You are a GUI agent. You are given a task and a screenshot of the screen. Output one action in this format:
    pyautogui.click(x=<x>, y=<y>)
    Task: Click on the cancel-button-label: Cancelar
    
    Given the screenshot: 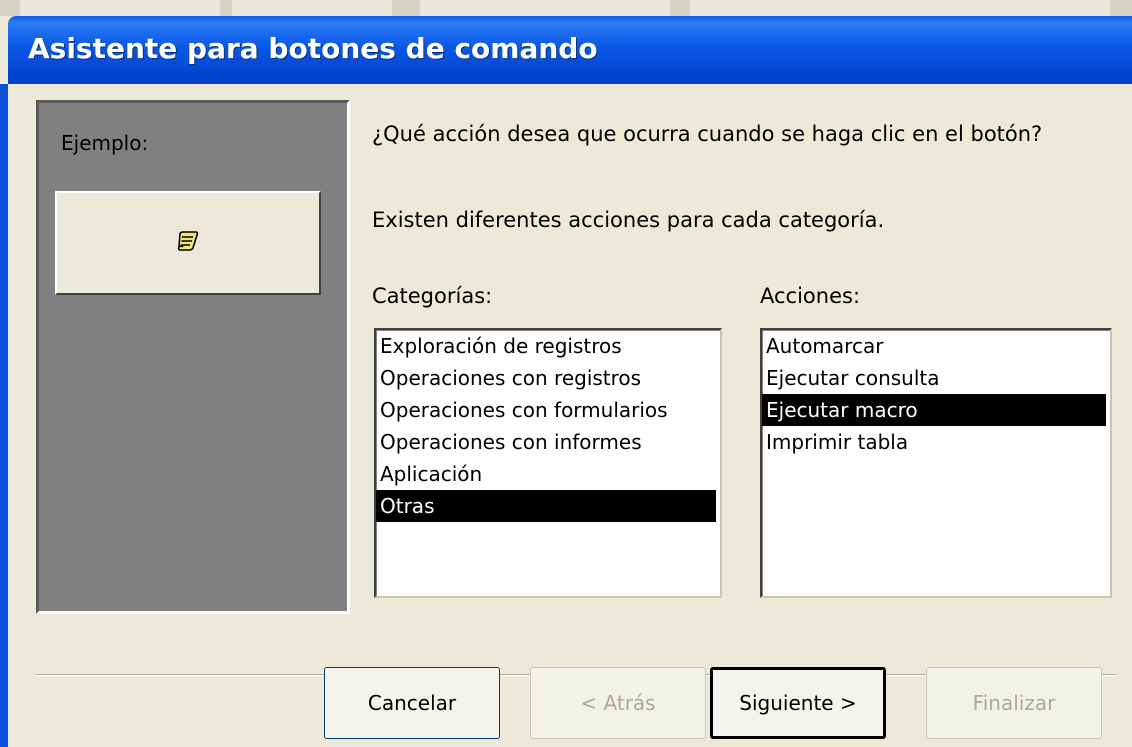 What is the action you would take?
    pyautogui.click(x=412, y=703)
    